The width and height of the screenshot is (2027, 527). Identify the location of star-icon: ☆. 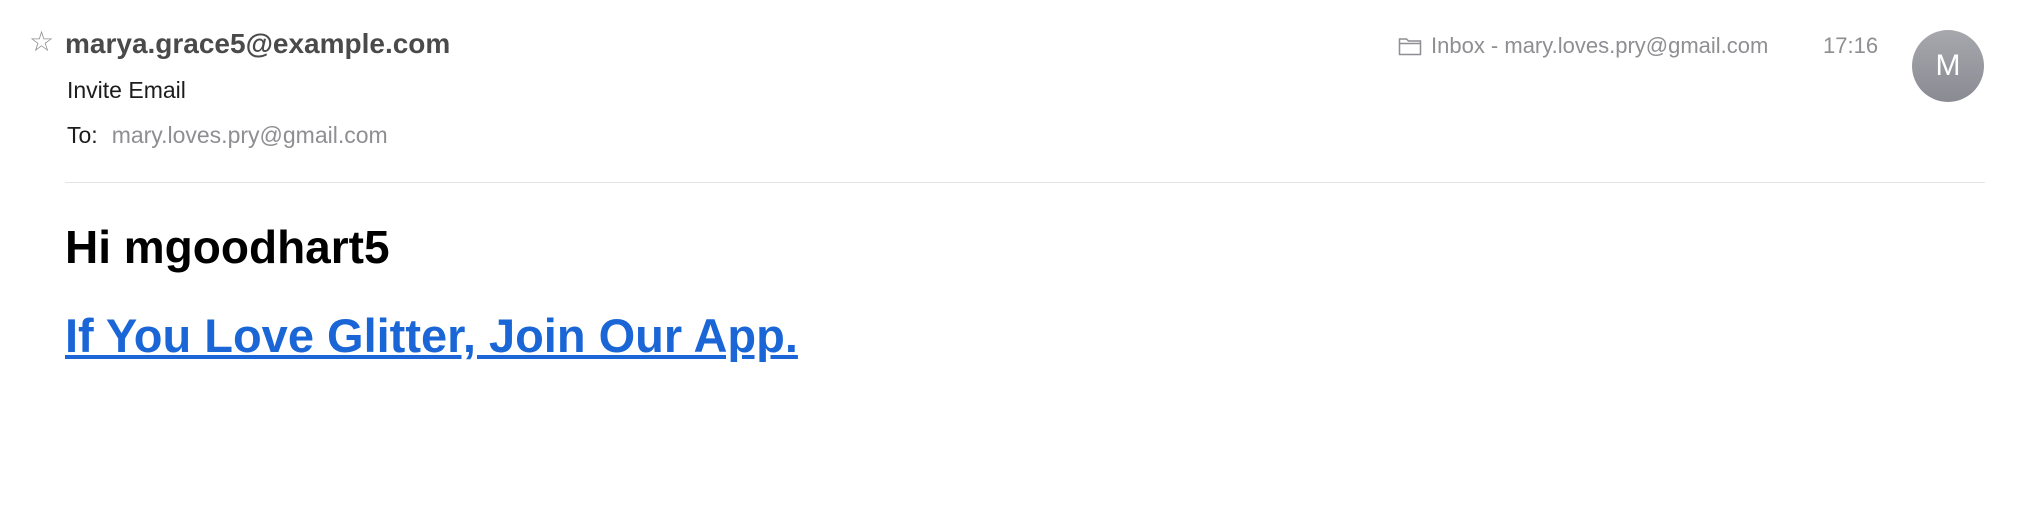
(43, 42).